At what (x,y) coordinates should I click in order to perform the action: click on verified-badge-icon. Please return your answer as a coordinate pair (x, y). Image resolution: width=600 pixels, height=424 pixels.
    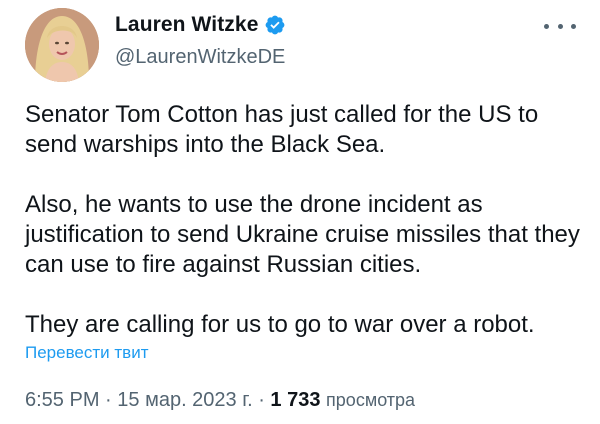
    Looking at the image, I should click on (275, 25).